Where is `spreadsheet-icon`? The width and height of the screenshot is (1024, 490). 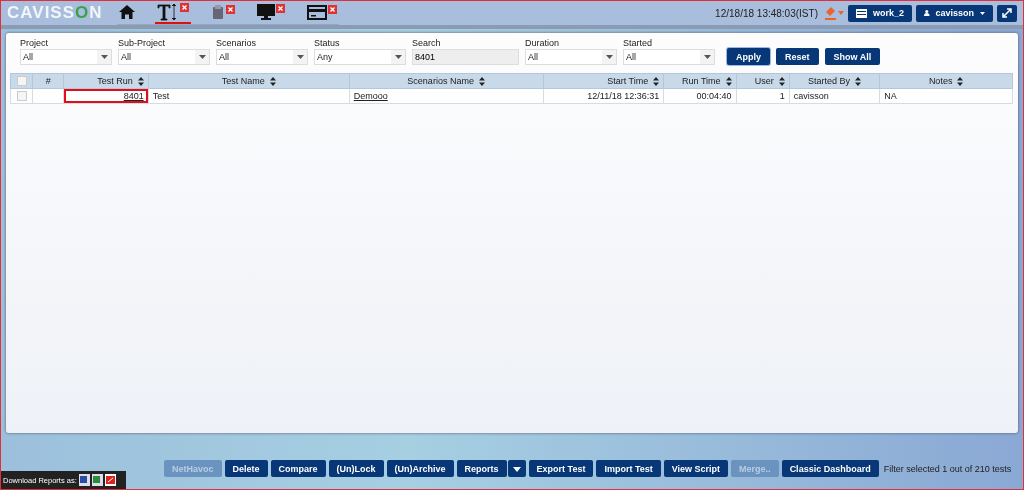
spreadsheet-icon is located at coordinates (97, 480).